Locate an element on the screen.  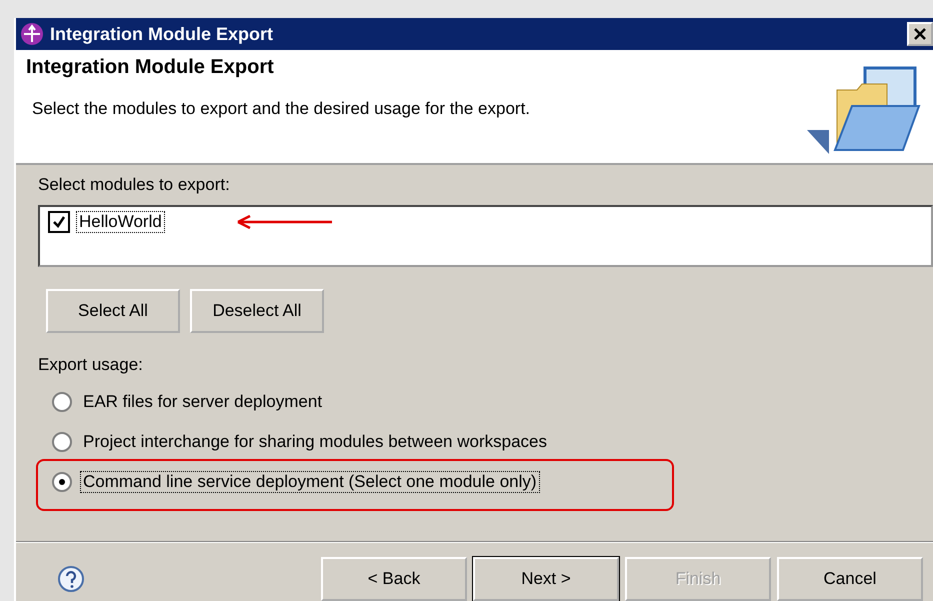
modules-label: Select modules to export: is located at coordinates (134, 185).